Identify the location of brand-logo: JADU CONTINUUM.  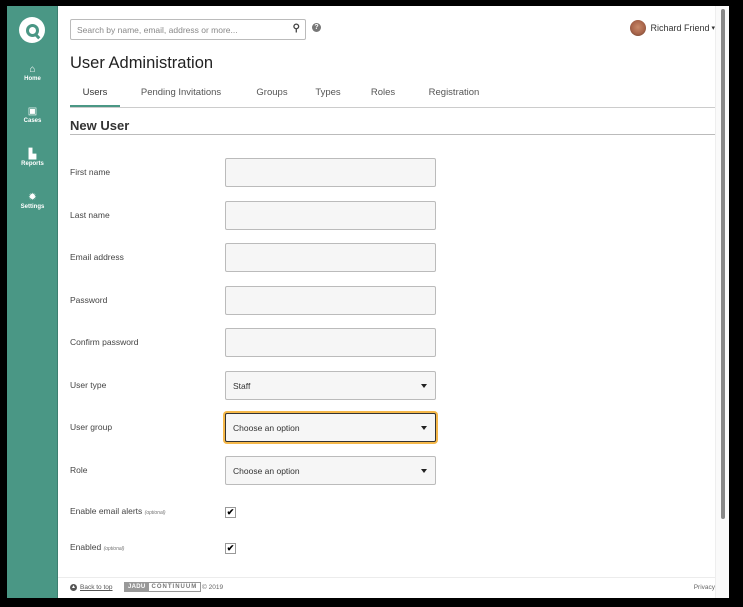
(163, 587).